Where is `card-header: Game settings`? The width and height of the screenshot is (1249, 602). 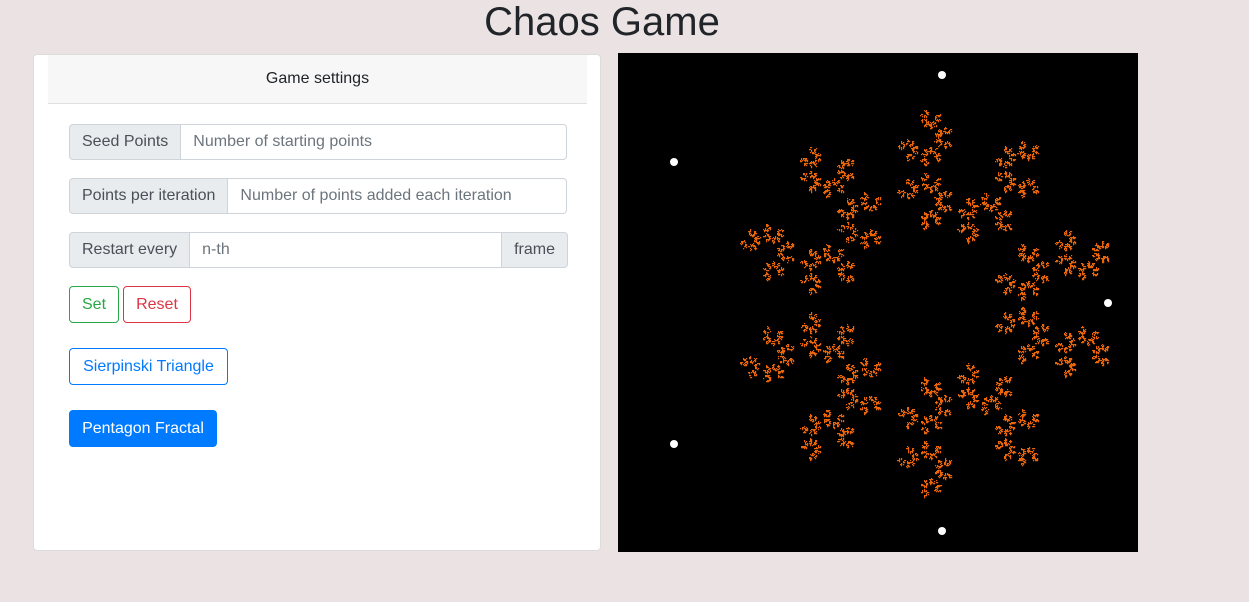
card-header: Game settings is located at coordinates (317, 79).